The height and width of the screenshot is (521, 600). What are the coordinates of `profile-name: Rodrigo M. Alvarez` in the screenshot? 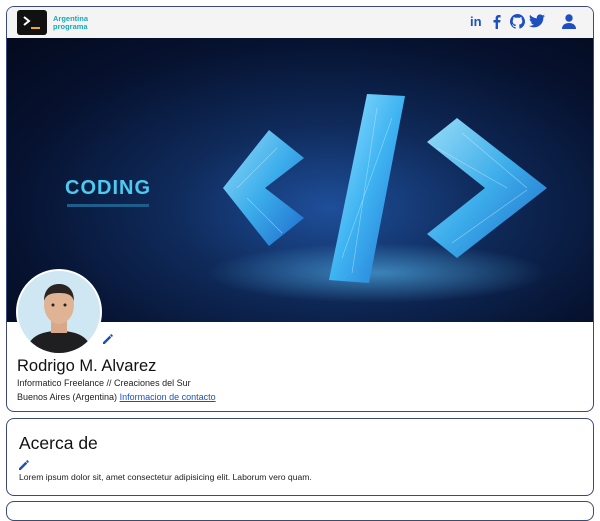 It's located at (87, 366).